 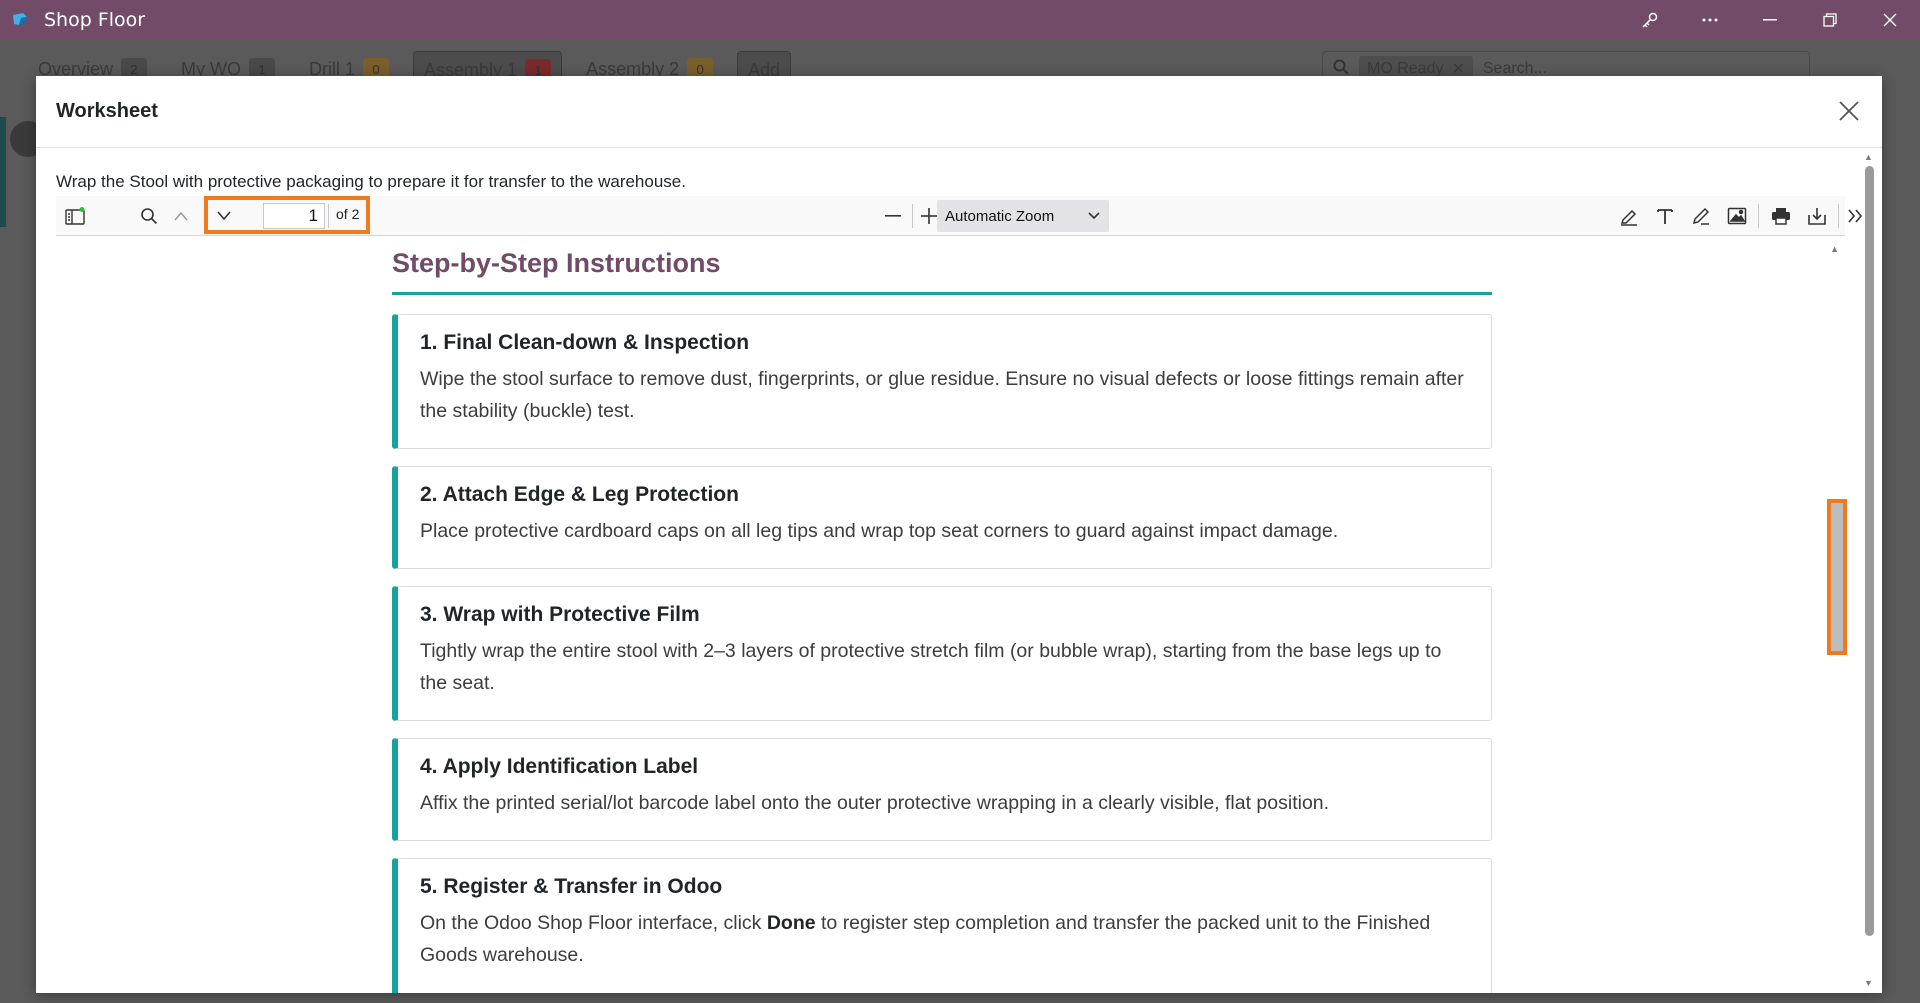 I want to click on download-icon, so click(x=1817, y=216).